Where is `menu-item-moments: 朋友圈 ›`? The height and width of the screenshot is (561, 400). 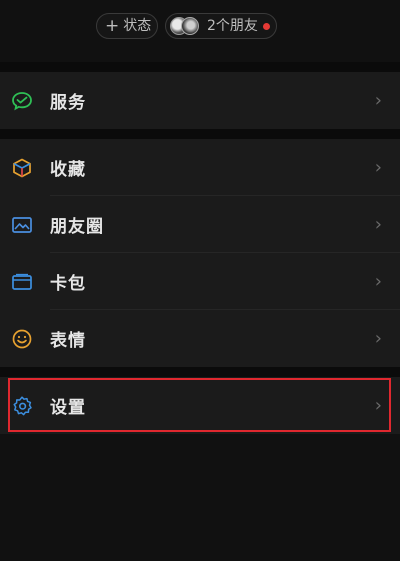 menu-item-moments: 朋友圈 › is located at coordinates (200, 224).